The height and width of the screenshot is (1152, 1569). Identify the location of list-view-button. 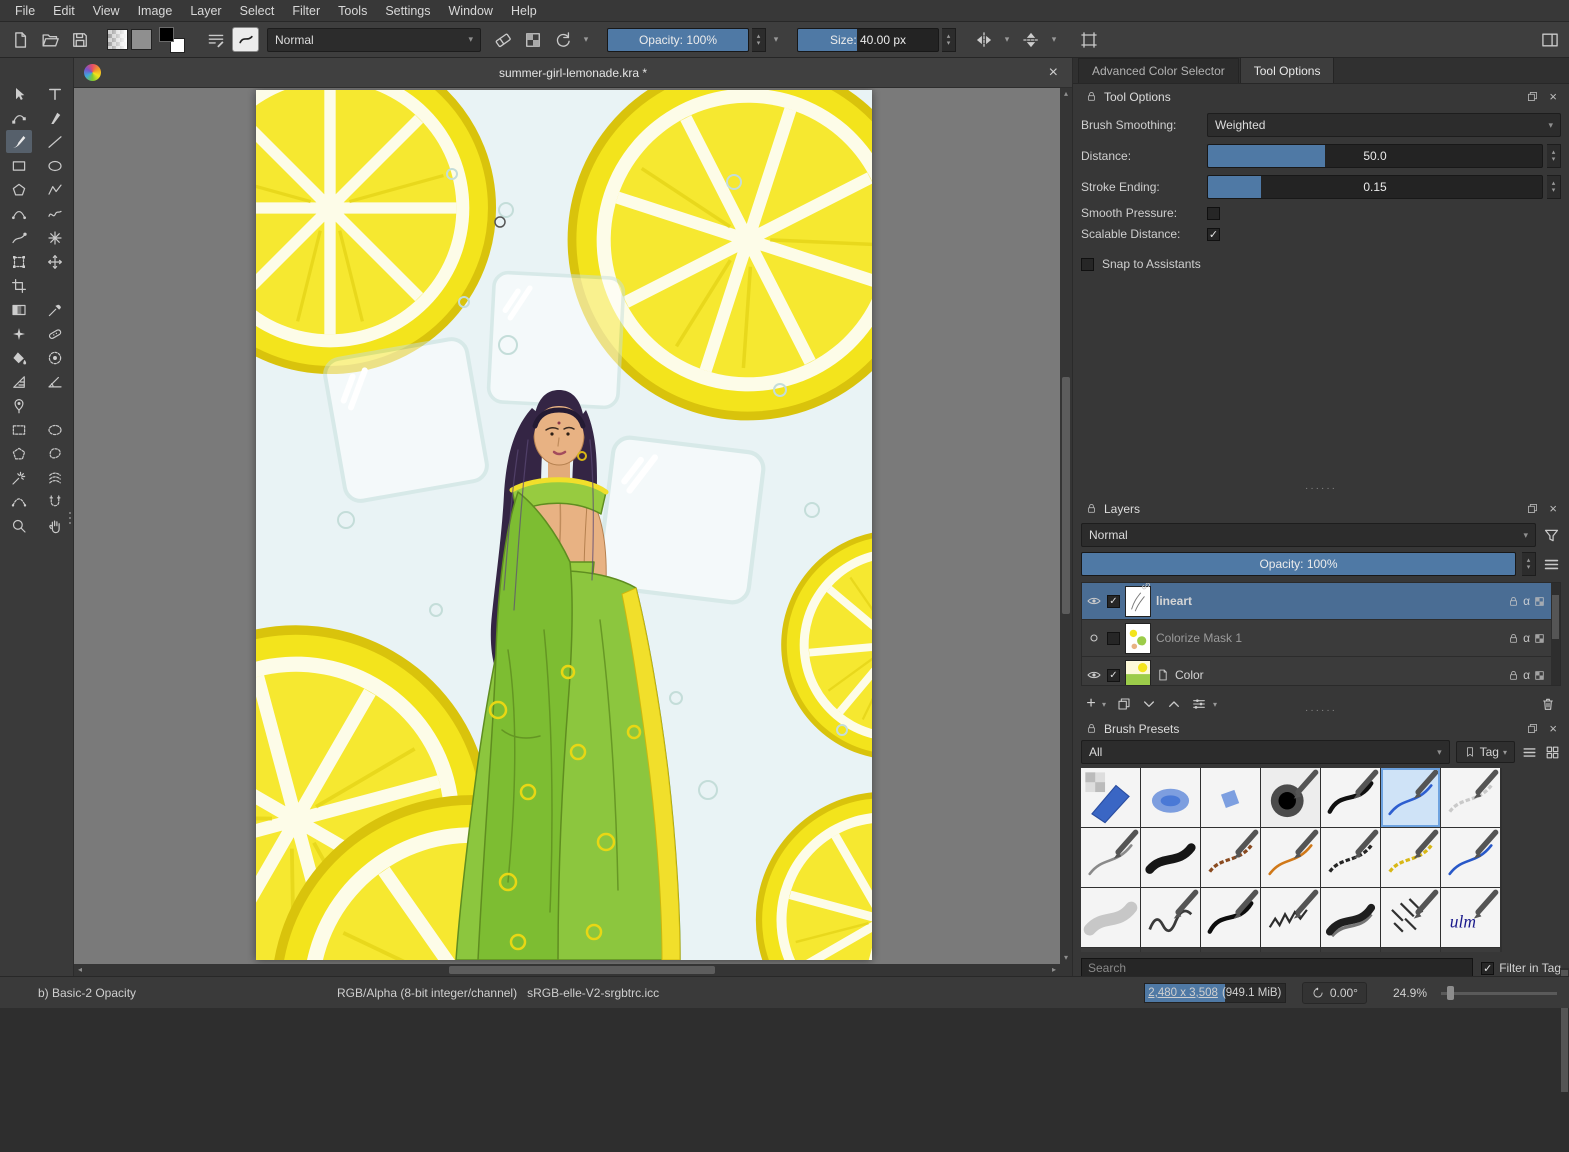
(1529, 752).